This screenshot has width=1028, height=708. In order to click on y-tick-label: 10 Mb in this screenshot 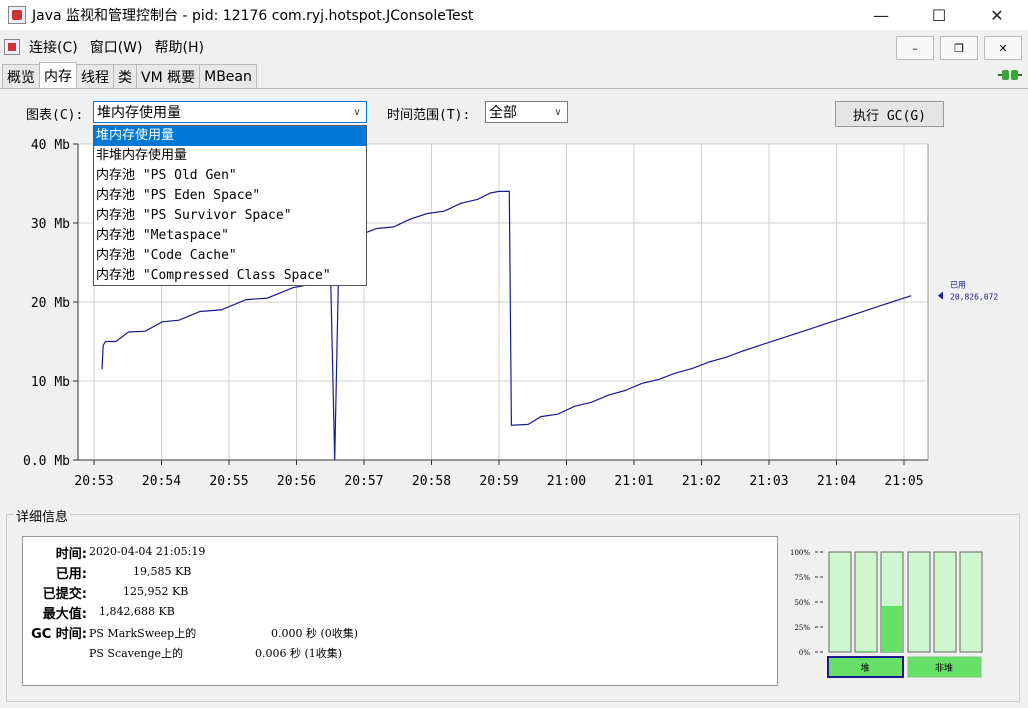, I will do `click(50, 382)`.